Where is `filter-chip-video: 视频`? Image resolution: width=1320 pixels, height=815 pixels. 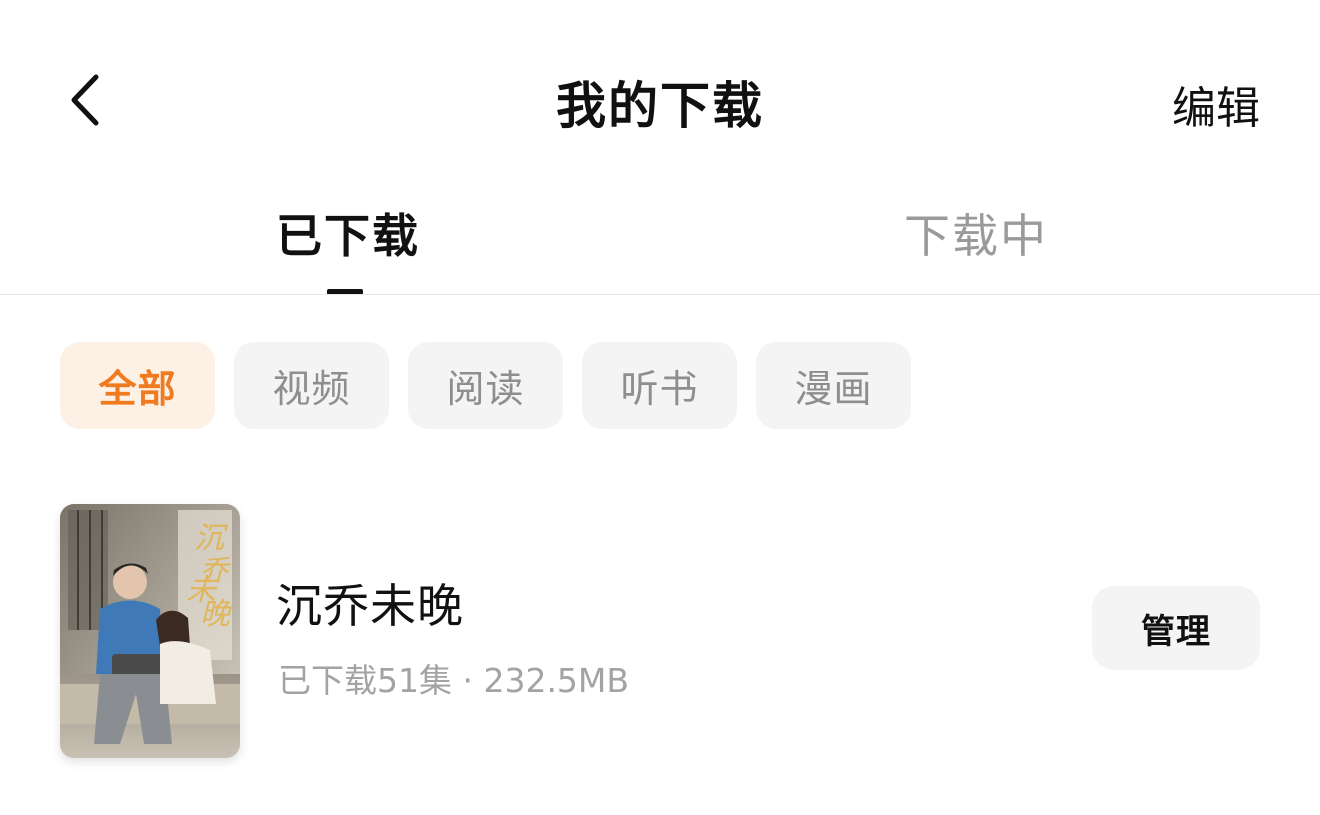 filter-chip-video: 视频 is located at coordinates (311, 385).